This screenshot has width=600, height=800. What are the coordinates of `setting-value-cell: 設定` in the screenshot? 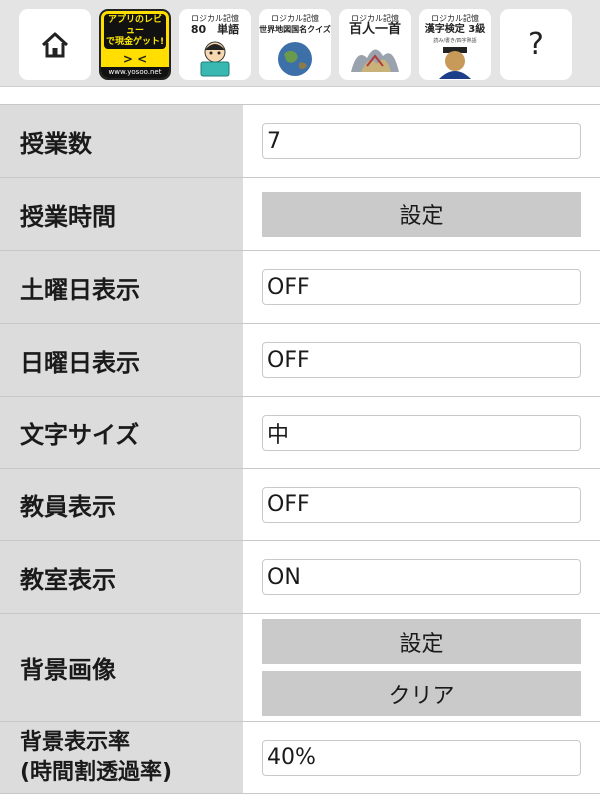 It's located at (421, 214).